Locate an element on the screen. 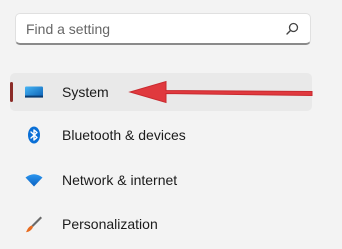  search-box is located at coordinates (163, 29).